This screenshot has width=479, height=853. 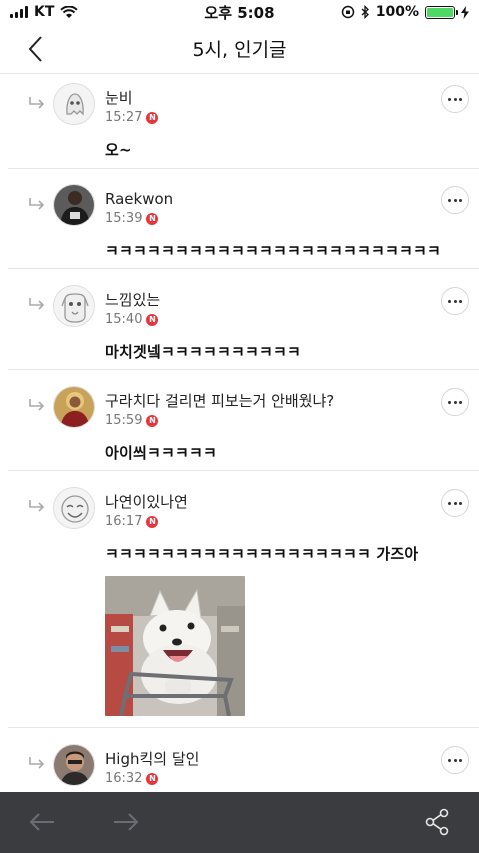 I want to click on comment-time: 15:27, so click(x=124, y=117).